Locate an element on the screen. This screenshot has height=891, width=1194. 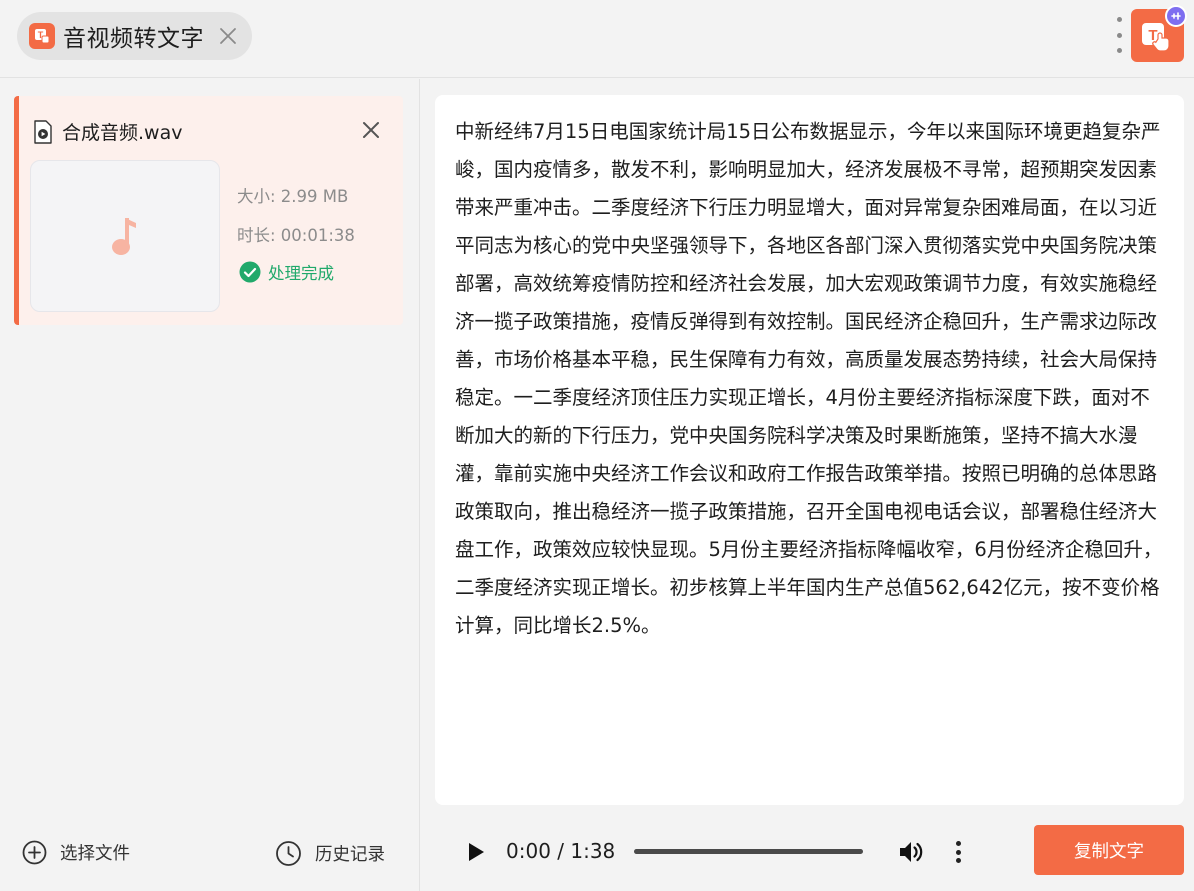
plugin-badge-icon is located at coordinates (1176, 16).